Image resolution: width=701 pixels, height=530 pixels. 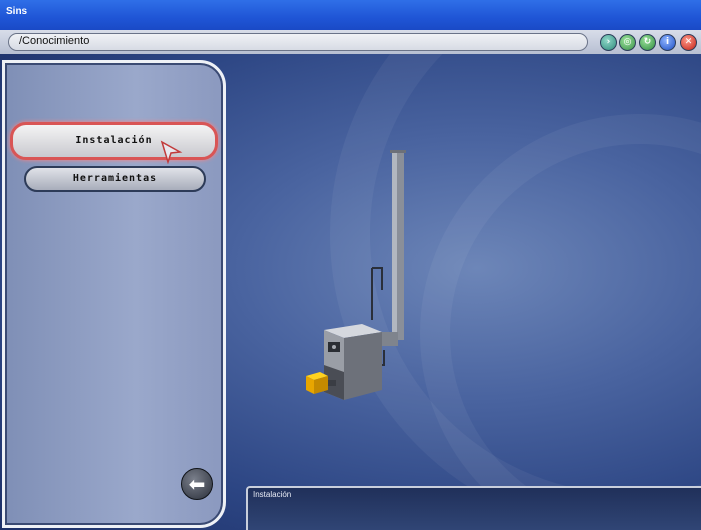 I want to click on info-panel: Instalación, so click(x=473, y=508).